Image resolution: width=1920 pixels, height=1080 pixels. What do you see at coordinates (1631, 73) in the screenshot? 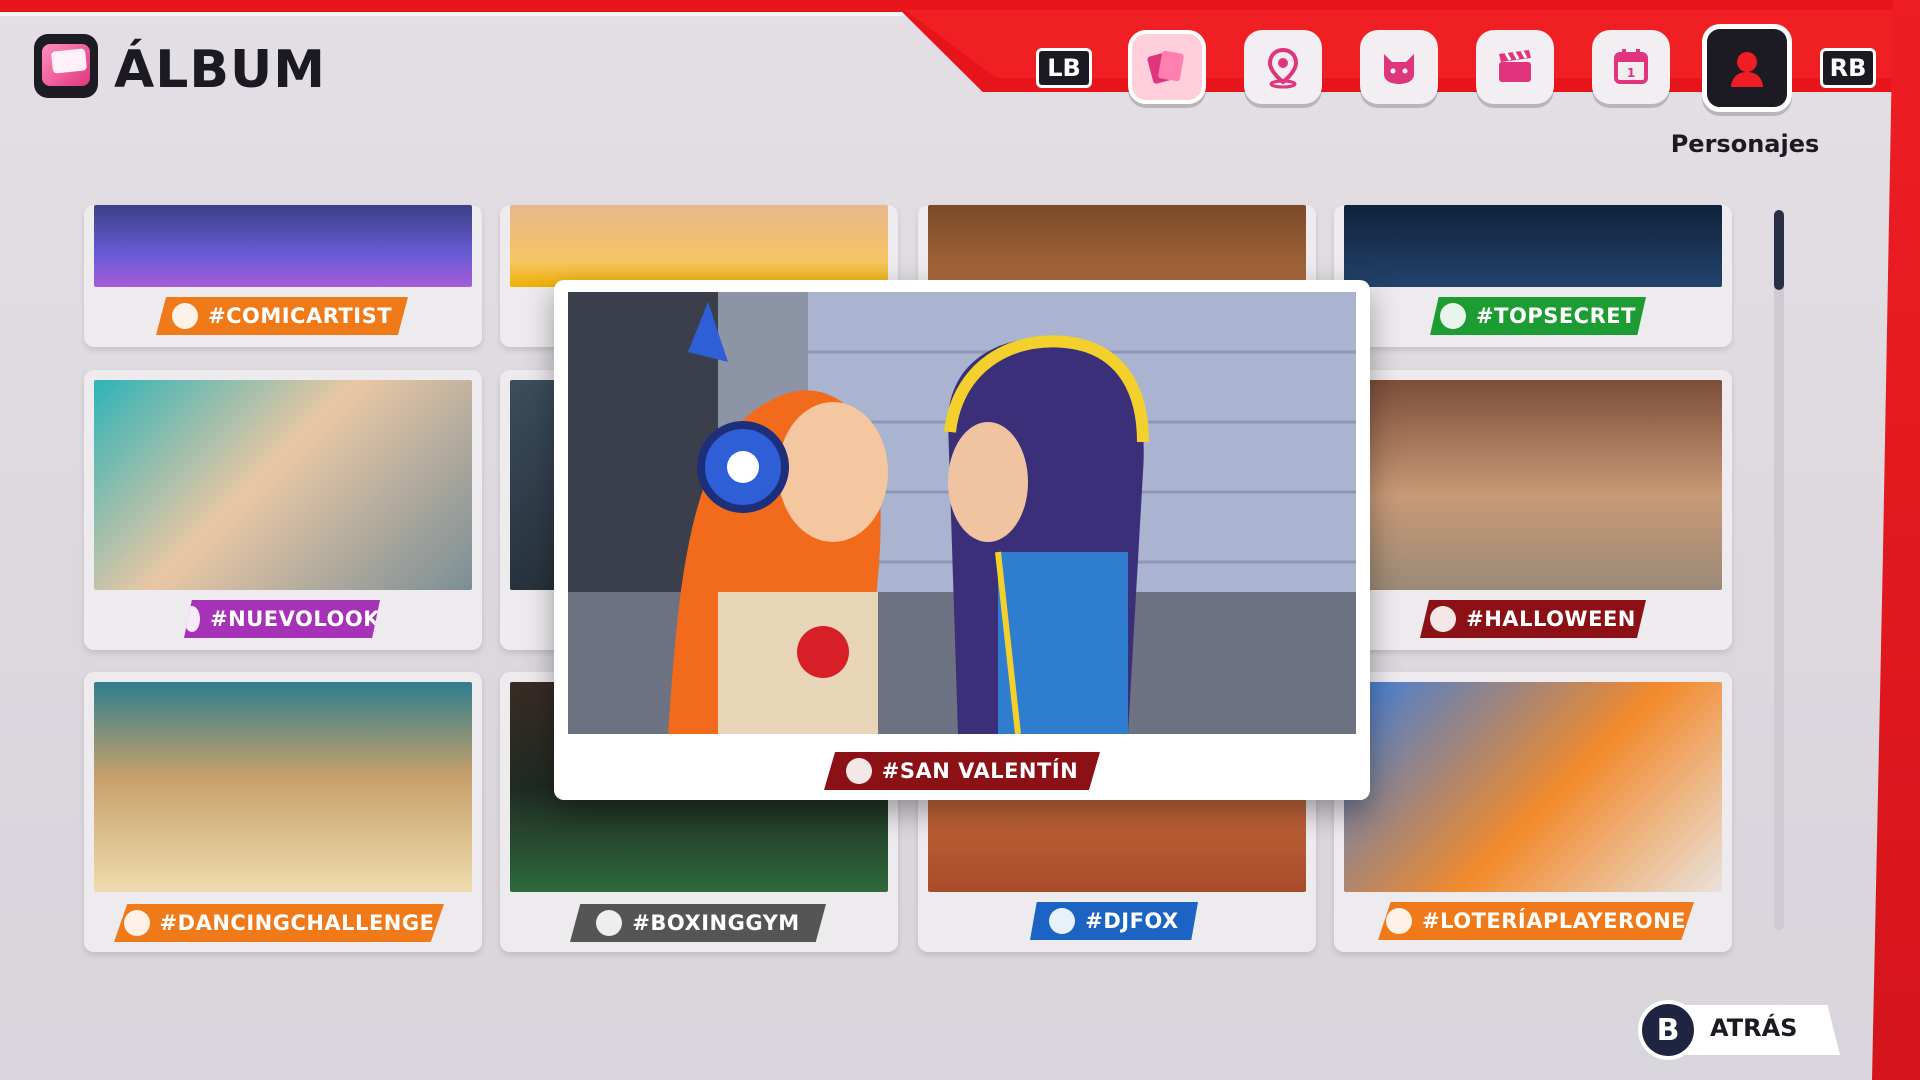
I see `svg-text: 1` at bounding box center [1631, 73].